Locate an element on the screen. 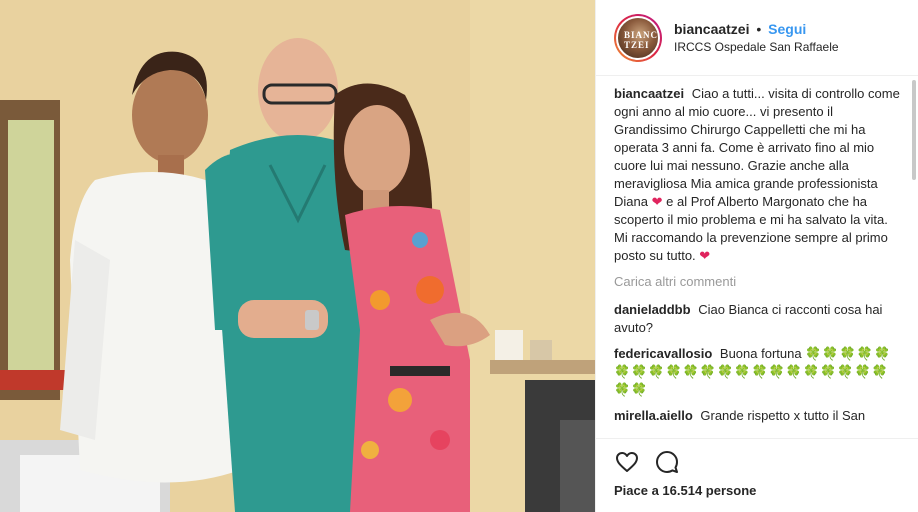 The width and height of the screenshot is (918, 512). avatar: BIANCA TZEI is located at coordinates (638, 37).